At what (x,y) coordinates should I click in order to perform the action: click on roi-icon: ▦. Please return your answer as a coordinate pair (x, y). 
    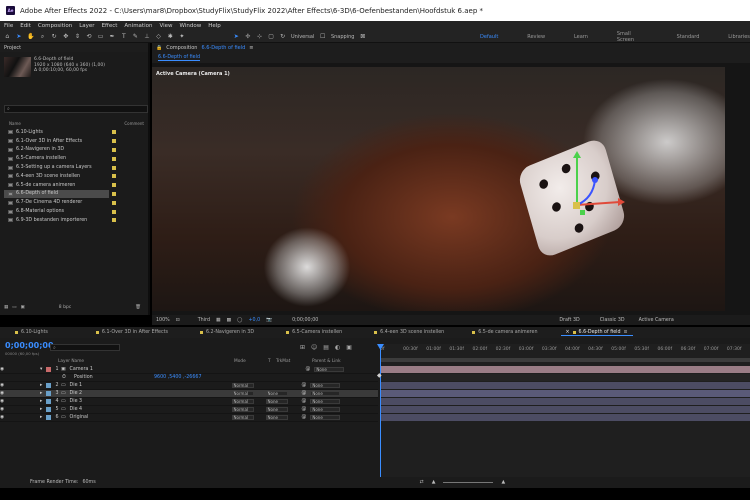
    Looking at the image, I should click on (218, 320).